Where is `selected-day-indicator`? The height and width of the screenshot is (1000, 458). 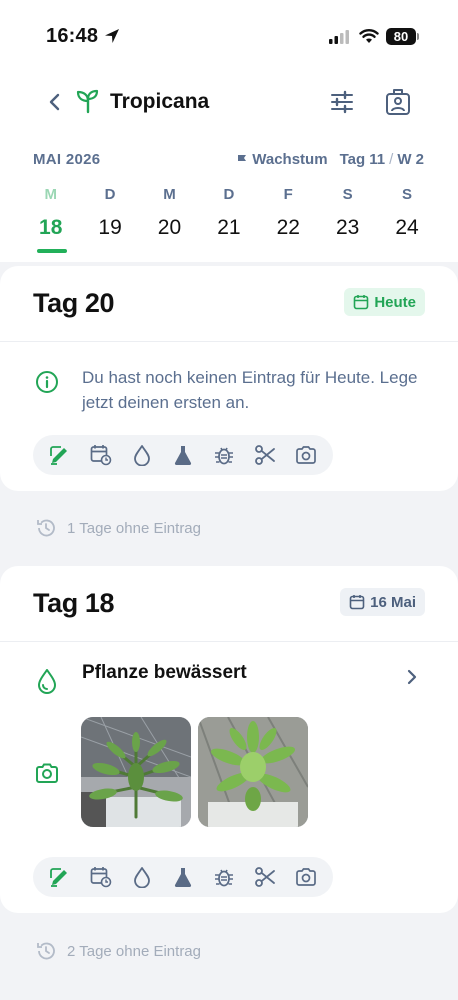
selected-day-indicator is located at coordinates (52, 251).